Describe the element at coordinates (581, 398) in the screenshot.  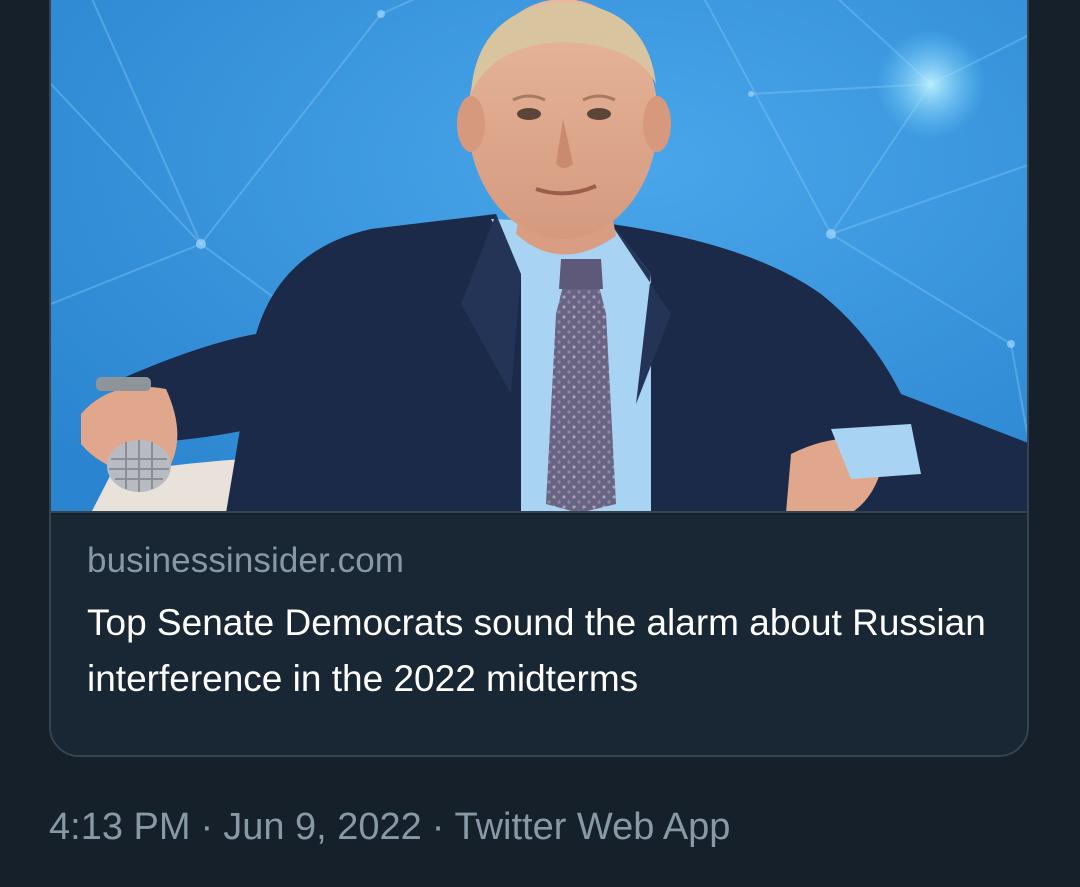
I see `tie` at that location.